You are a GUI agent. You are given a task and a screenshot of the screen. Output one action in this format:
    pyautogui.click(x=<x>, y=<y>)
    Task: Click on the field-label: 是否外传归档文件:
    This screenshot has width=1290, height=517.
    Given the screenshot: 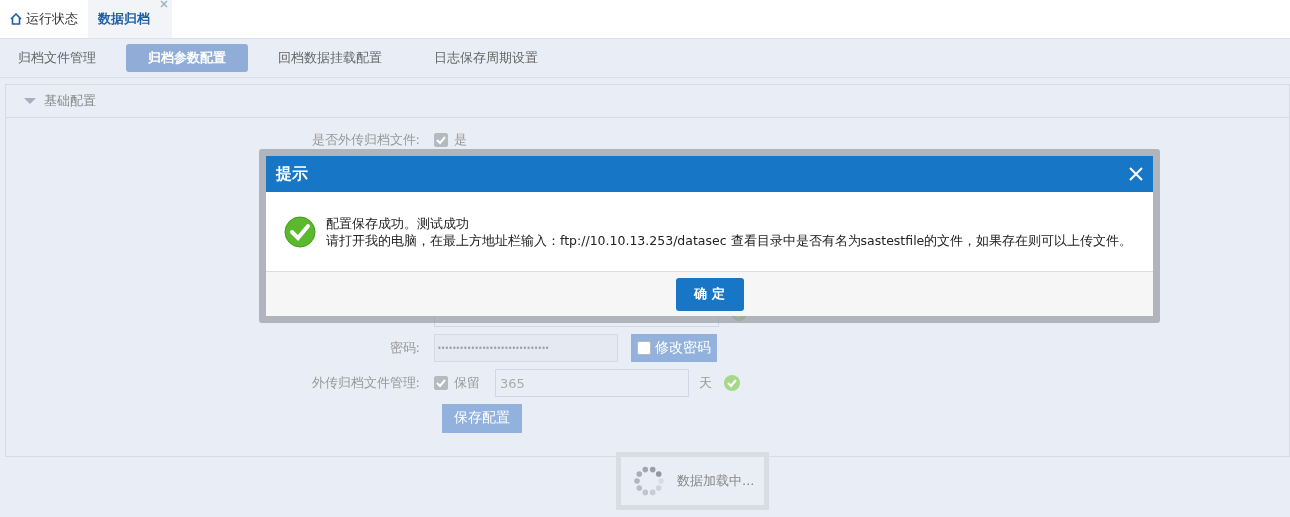 What is the action you would take?
    pyautogui.click(x=365, y=140)
    